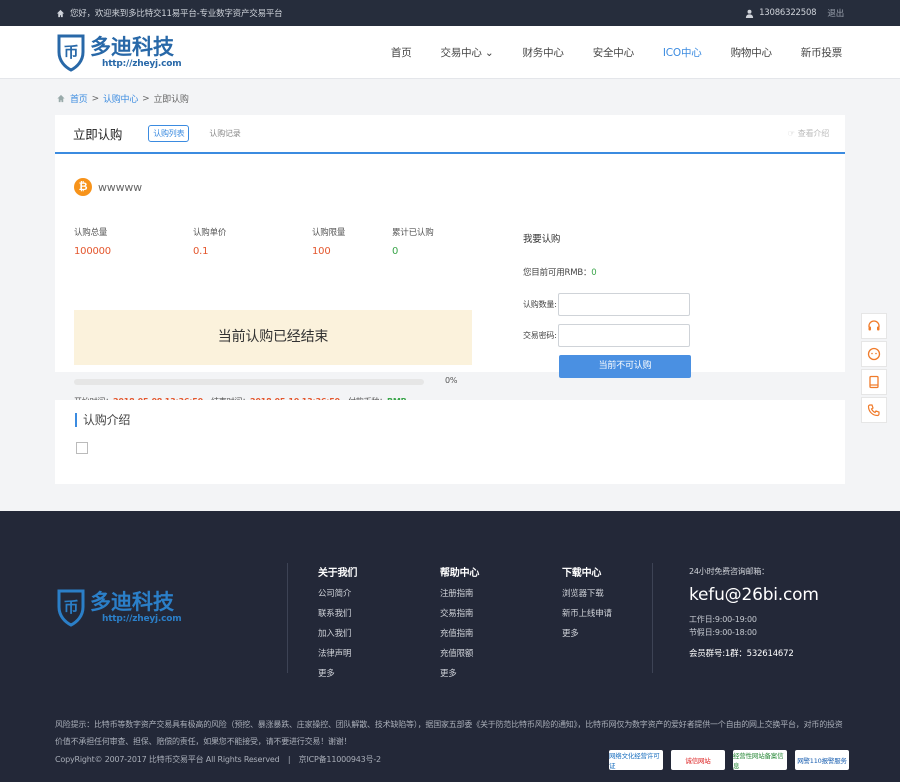 The image size is (900, 782). What do you see at coordinates (169, 133) in the screenshot?
I see `tab-subscribe-list: 认购列表` at bounding box center [169, 133].